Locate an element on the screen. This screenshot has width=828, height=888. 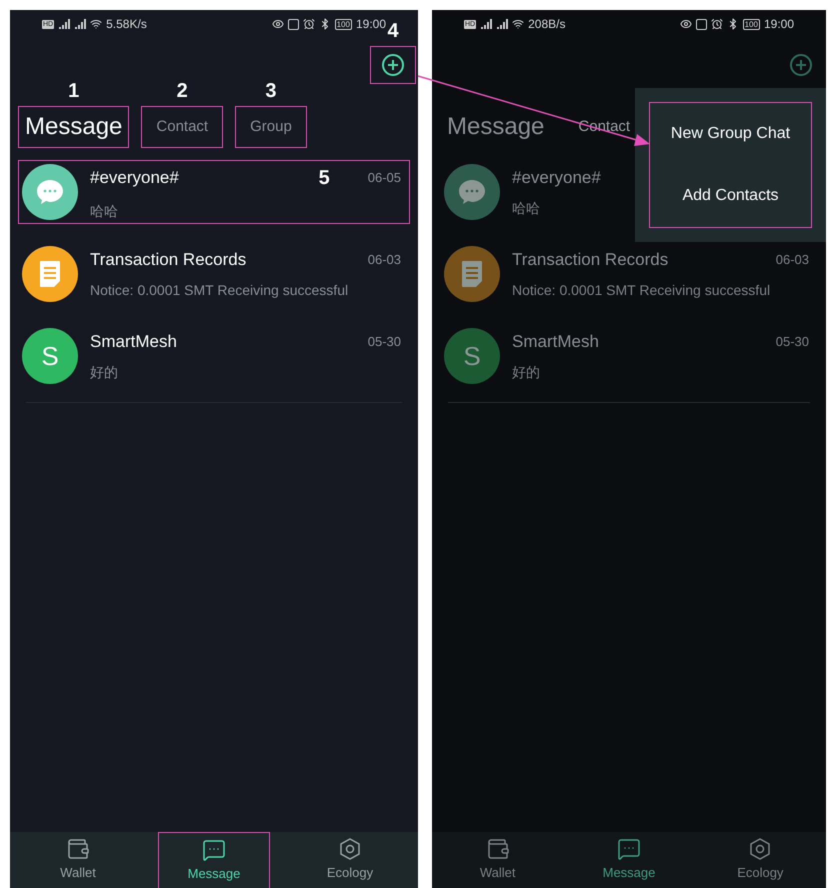
network-speed: 5.58K/s is located at coordinates (126, 24).